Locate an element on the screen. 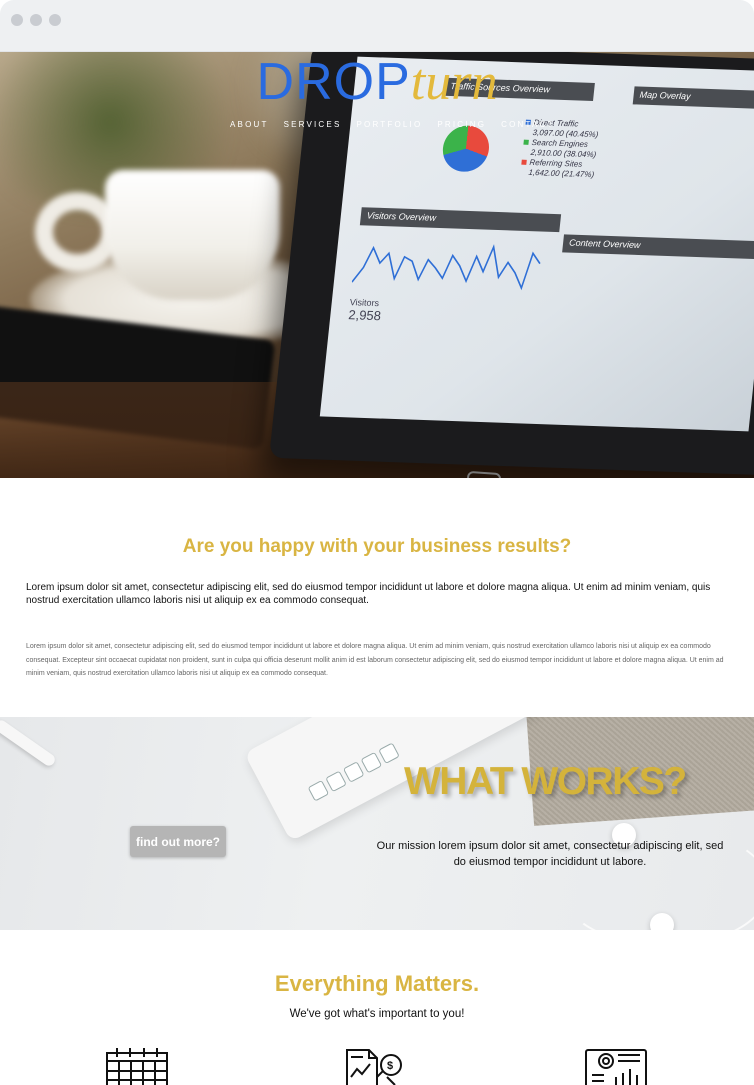  tablet-home-button is located at coordinates (484, 474).